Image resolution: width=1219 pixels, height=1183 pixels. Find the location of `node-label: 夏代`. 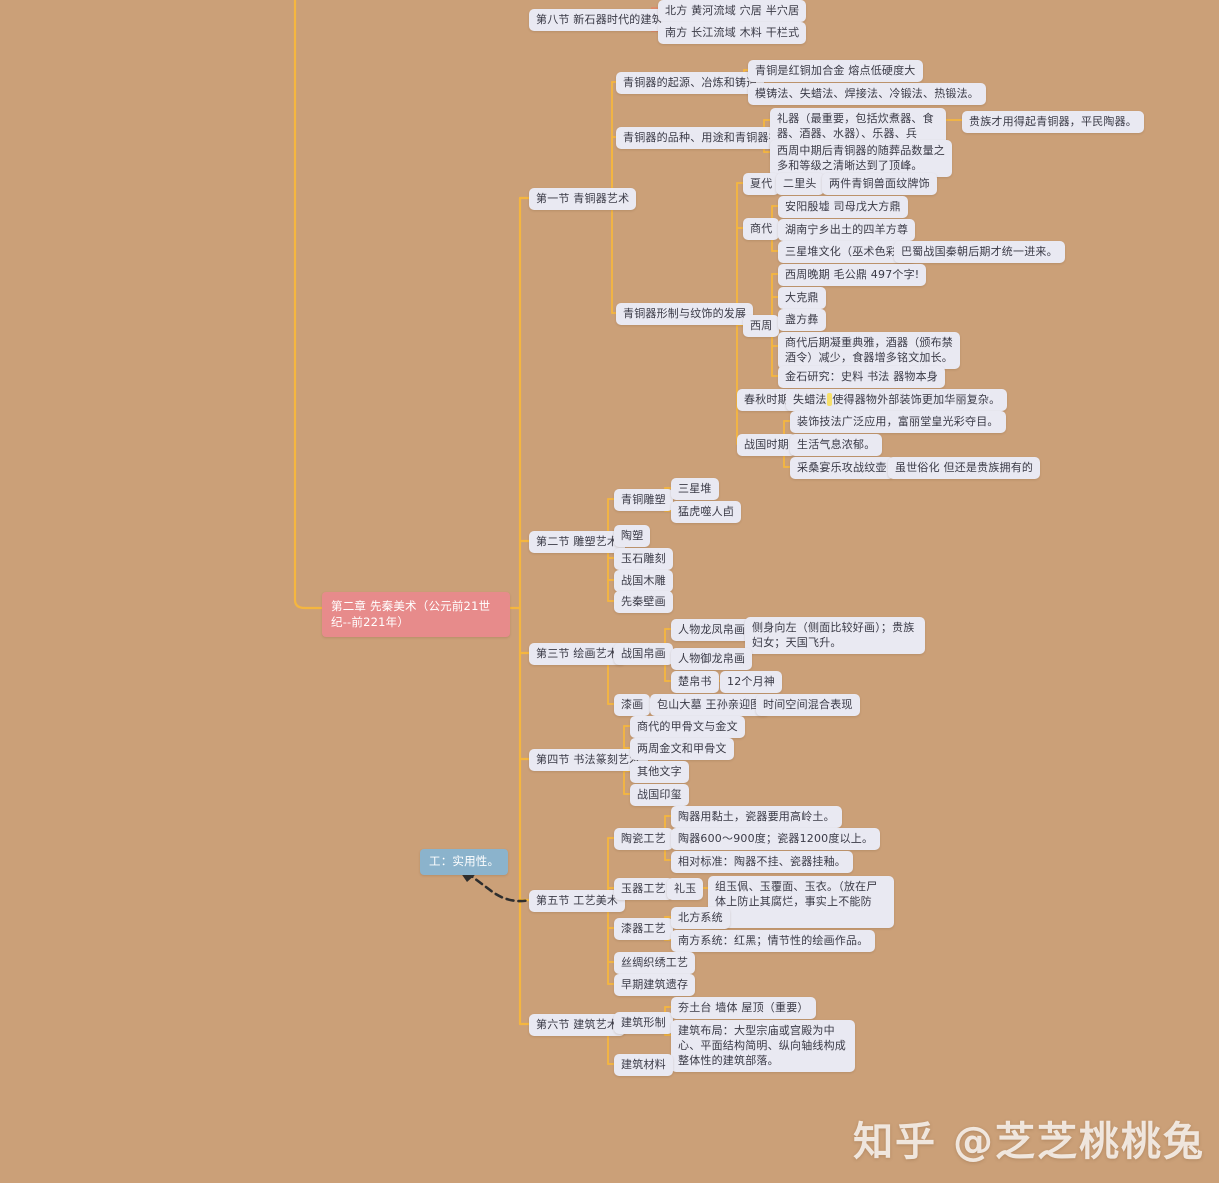

node-label: 夏代 is located at coordinates (761, 183).